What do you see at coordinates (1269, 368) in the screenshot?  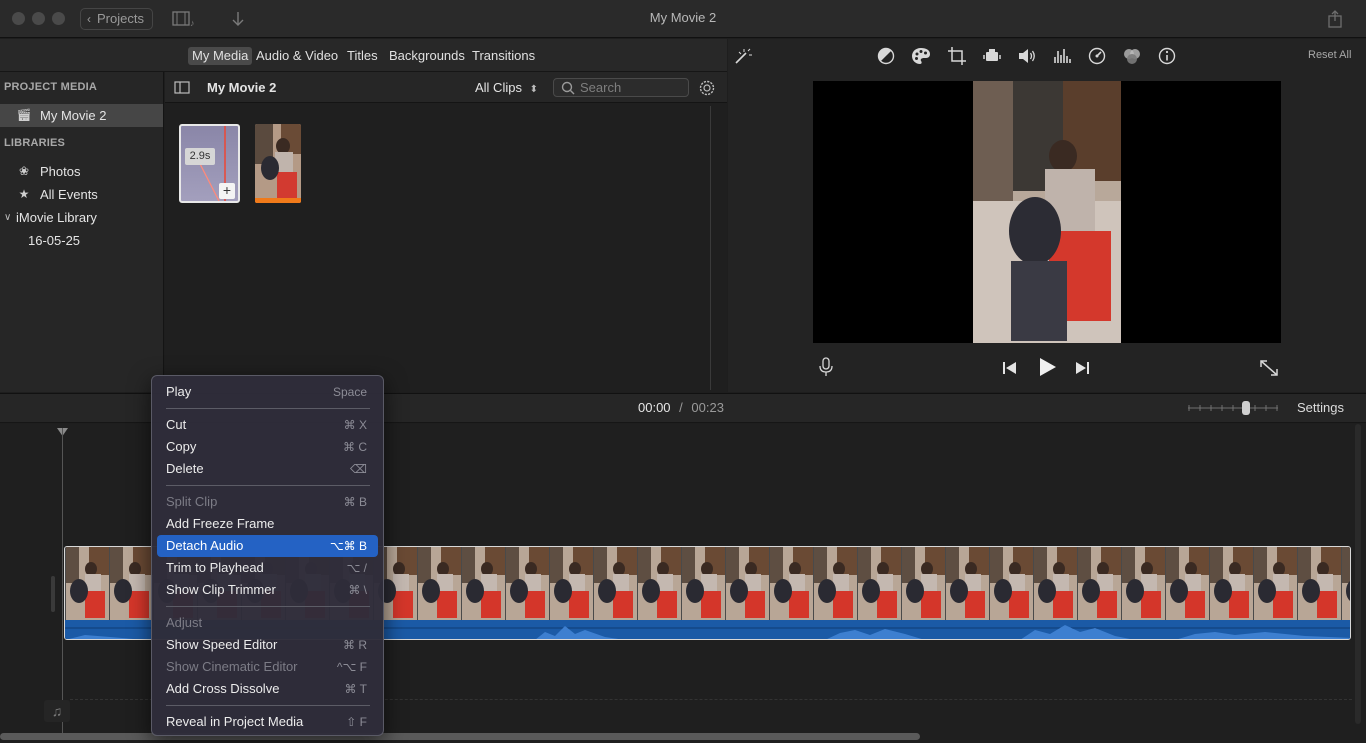 I see `fullscreen-expand-icon` at bounding box center [1269, 368].